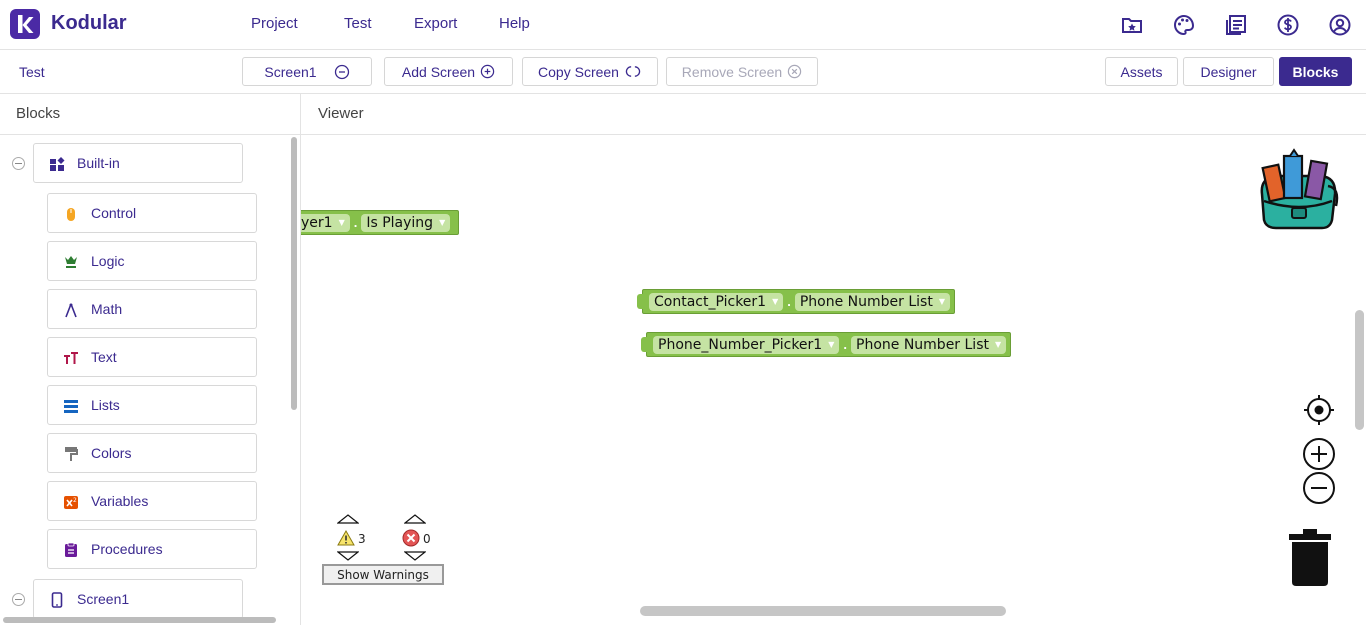  I want to click on warning-prev-arrow-icon, so click(348, 519).